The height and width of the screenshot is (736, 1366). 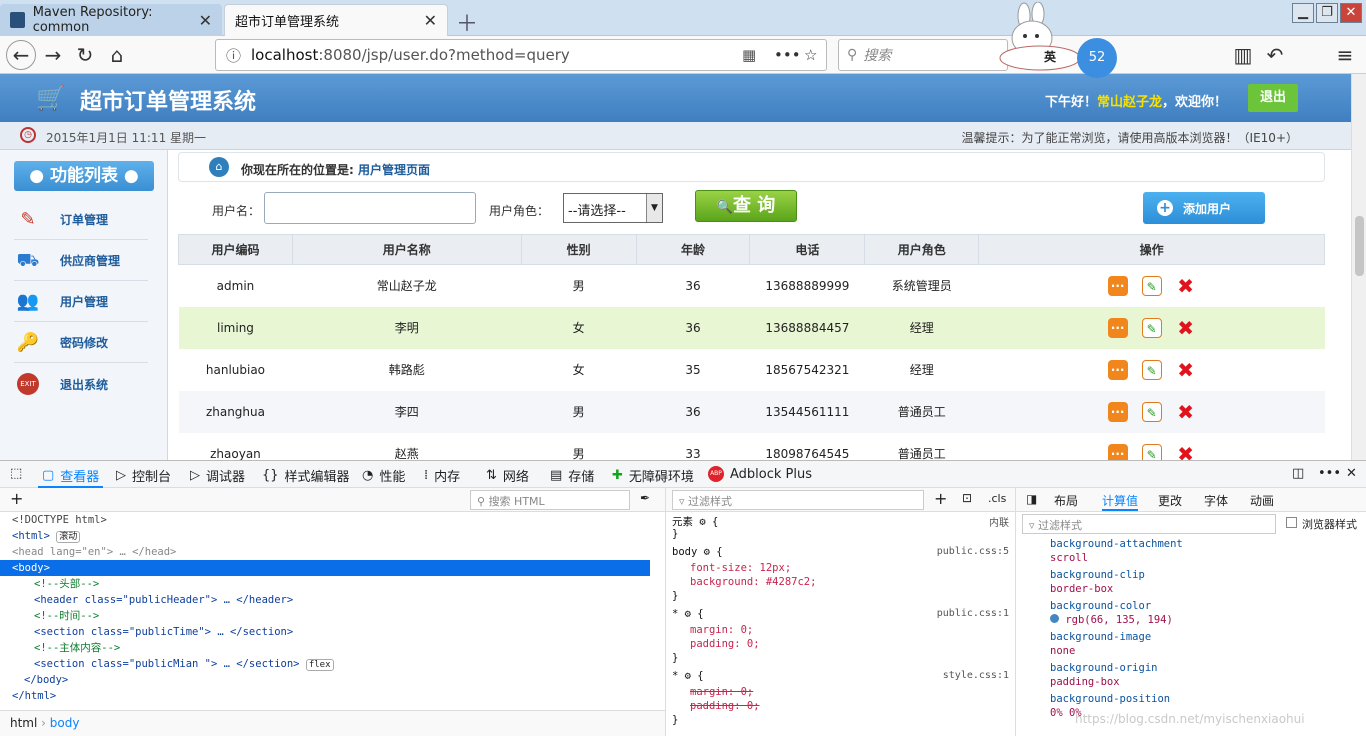 What do you see at coordinates (336, 20) in the screenshot?
I see `tab-supermarket: 超市订单管理系统 ✕` at bounding box center [336, 20].